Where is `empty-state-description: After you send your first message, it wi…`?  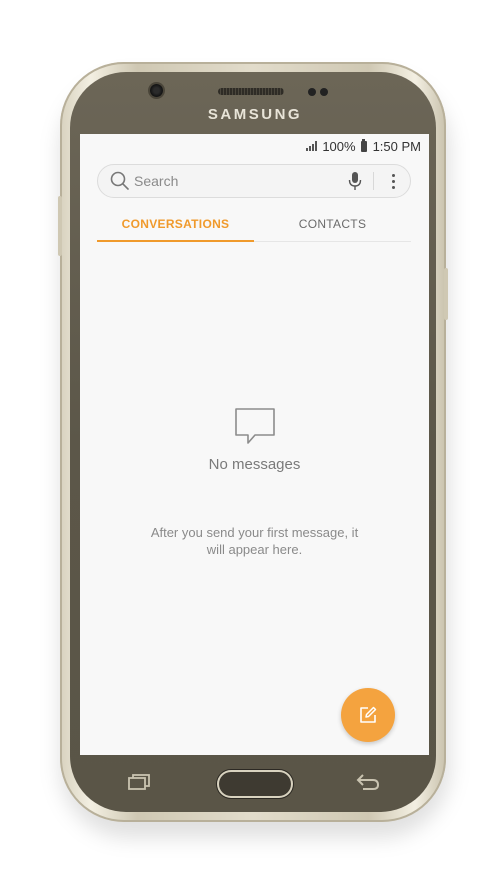
empty-state-description: After you send your first message, it wi… is located at coordinates (254, 541).